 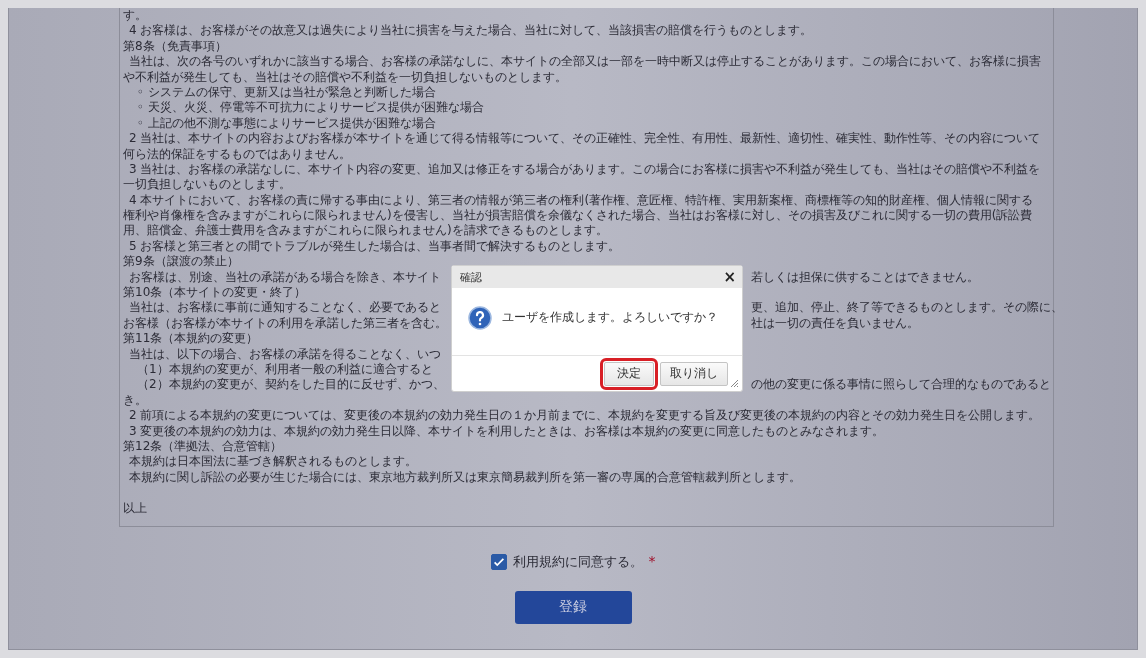 What do you see at coordinates (375, 245) in the screenshot?
I see `terms-line: 5 お客様と第三者との間でトラブルが発生した場合は、当事者間で解決するものとします。` at bounding box center [375, 245].